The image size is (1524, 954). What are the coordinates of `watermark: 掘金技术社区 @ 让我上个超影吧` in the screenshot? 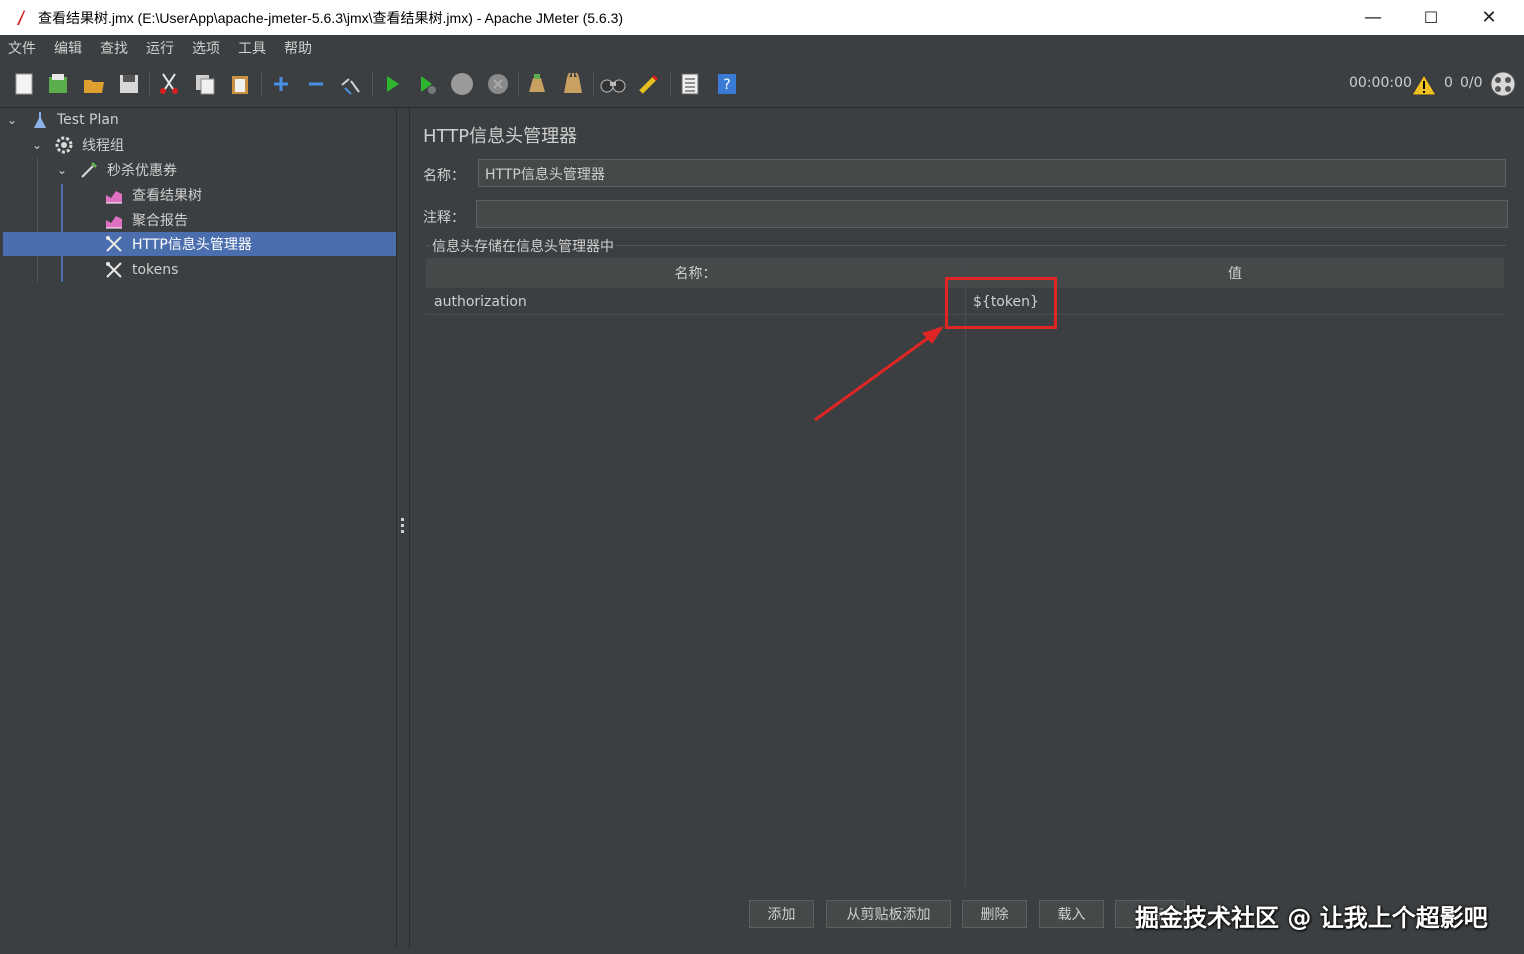 It's located at (1311, 918).